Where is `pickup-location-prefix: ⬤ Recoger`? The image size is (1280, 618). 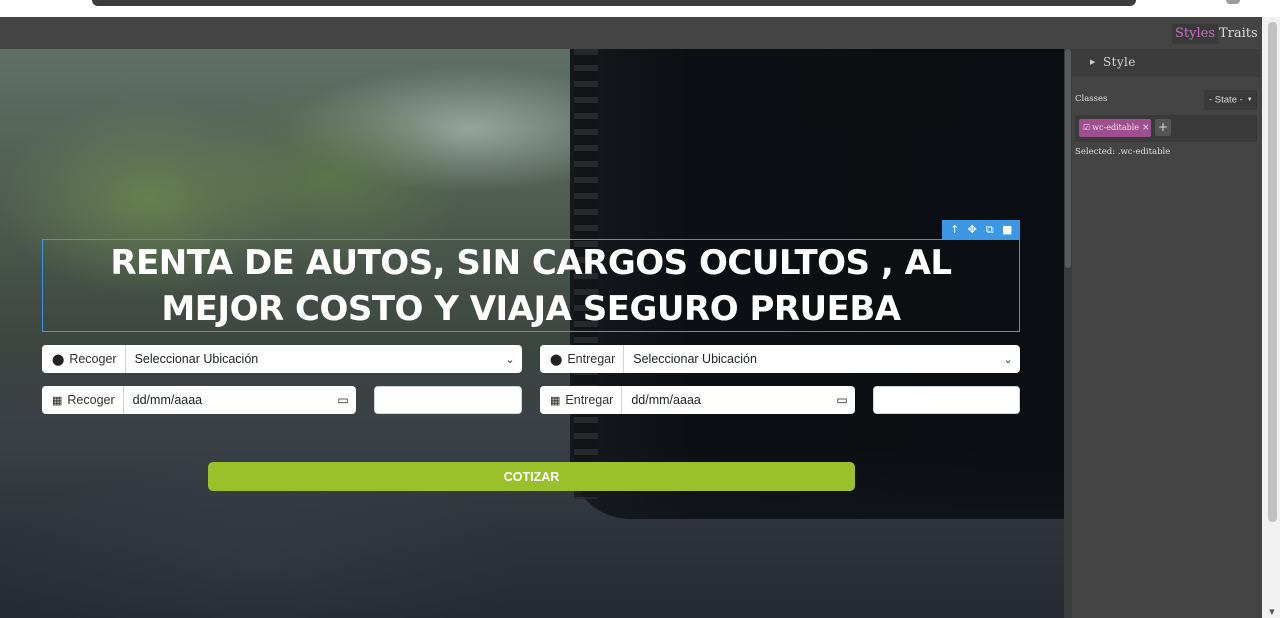 pickup-location-prefix: ⬤ Recoger is located at coordinates (84, 359).